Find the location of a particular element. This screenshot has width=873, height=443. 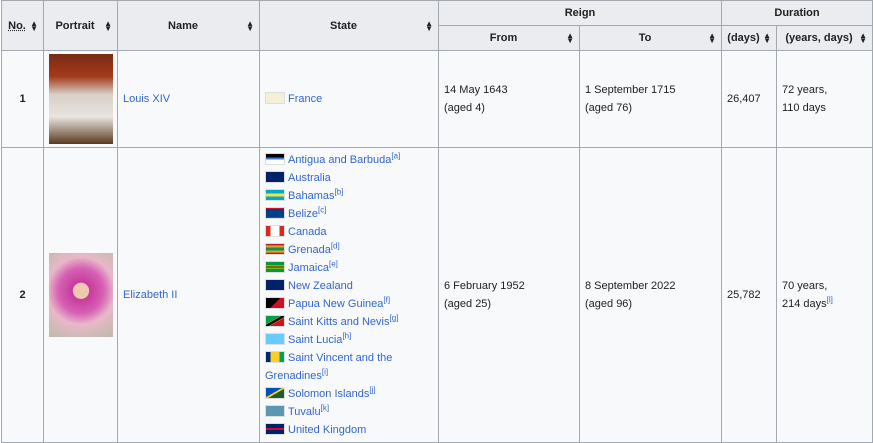

years-days-cell: 70 years, 214 days[l] is located at coordinates (824, 295).